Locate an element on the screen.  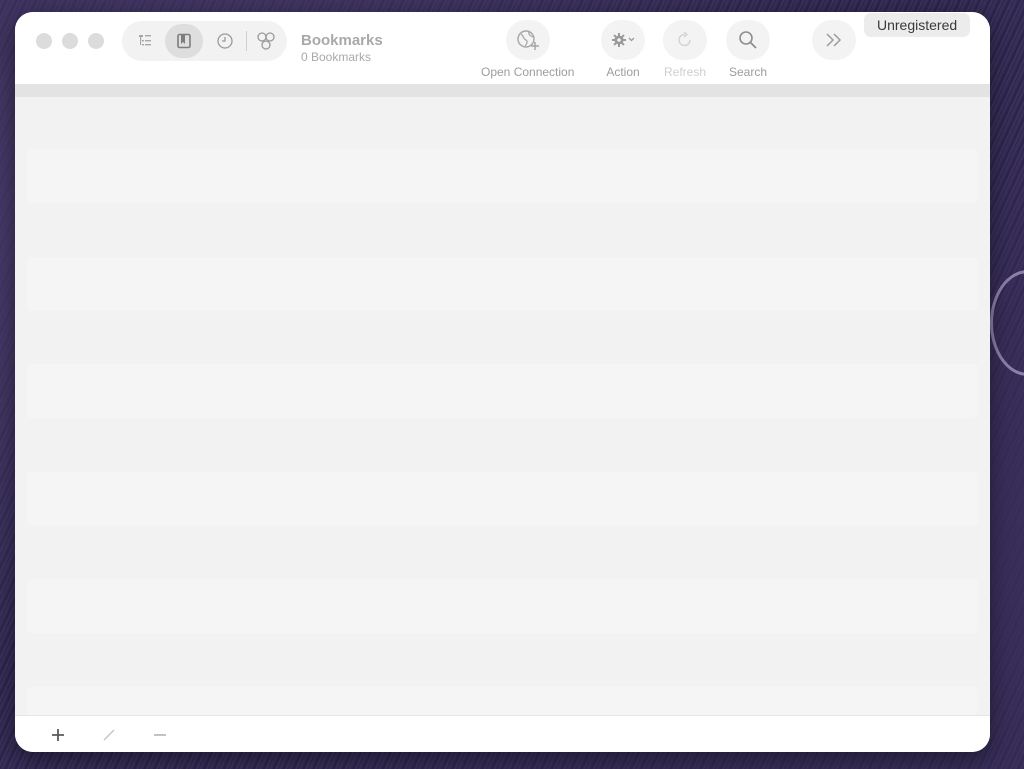
history-view-button is located at coordinates (225, 41).